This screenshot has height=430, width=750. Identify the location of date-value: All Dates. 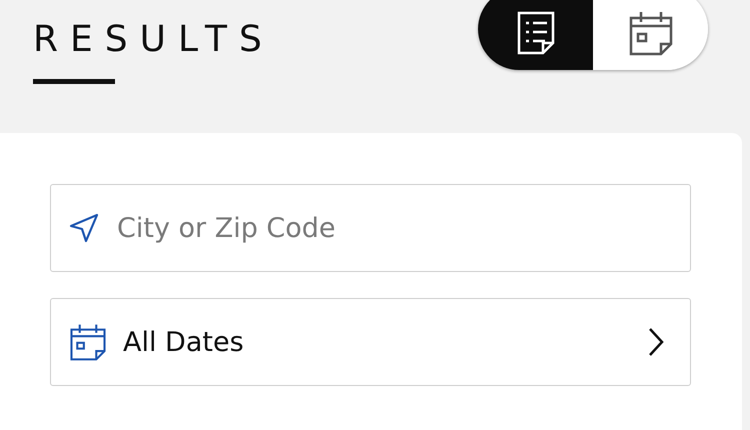
(184, 342).